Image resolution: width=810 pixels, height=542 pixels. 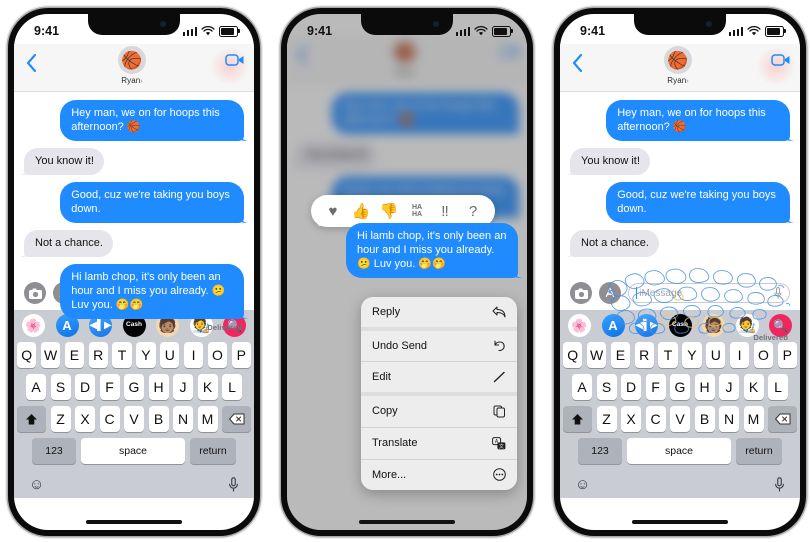 What do you see at coordinates (473, 211) in the screenshot?
I see `tapback-question: ?` at bounding box center [473, 211].